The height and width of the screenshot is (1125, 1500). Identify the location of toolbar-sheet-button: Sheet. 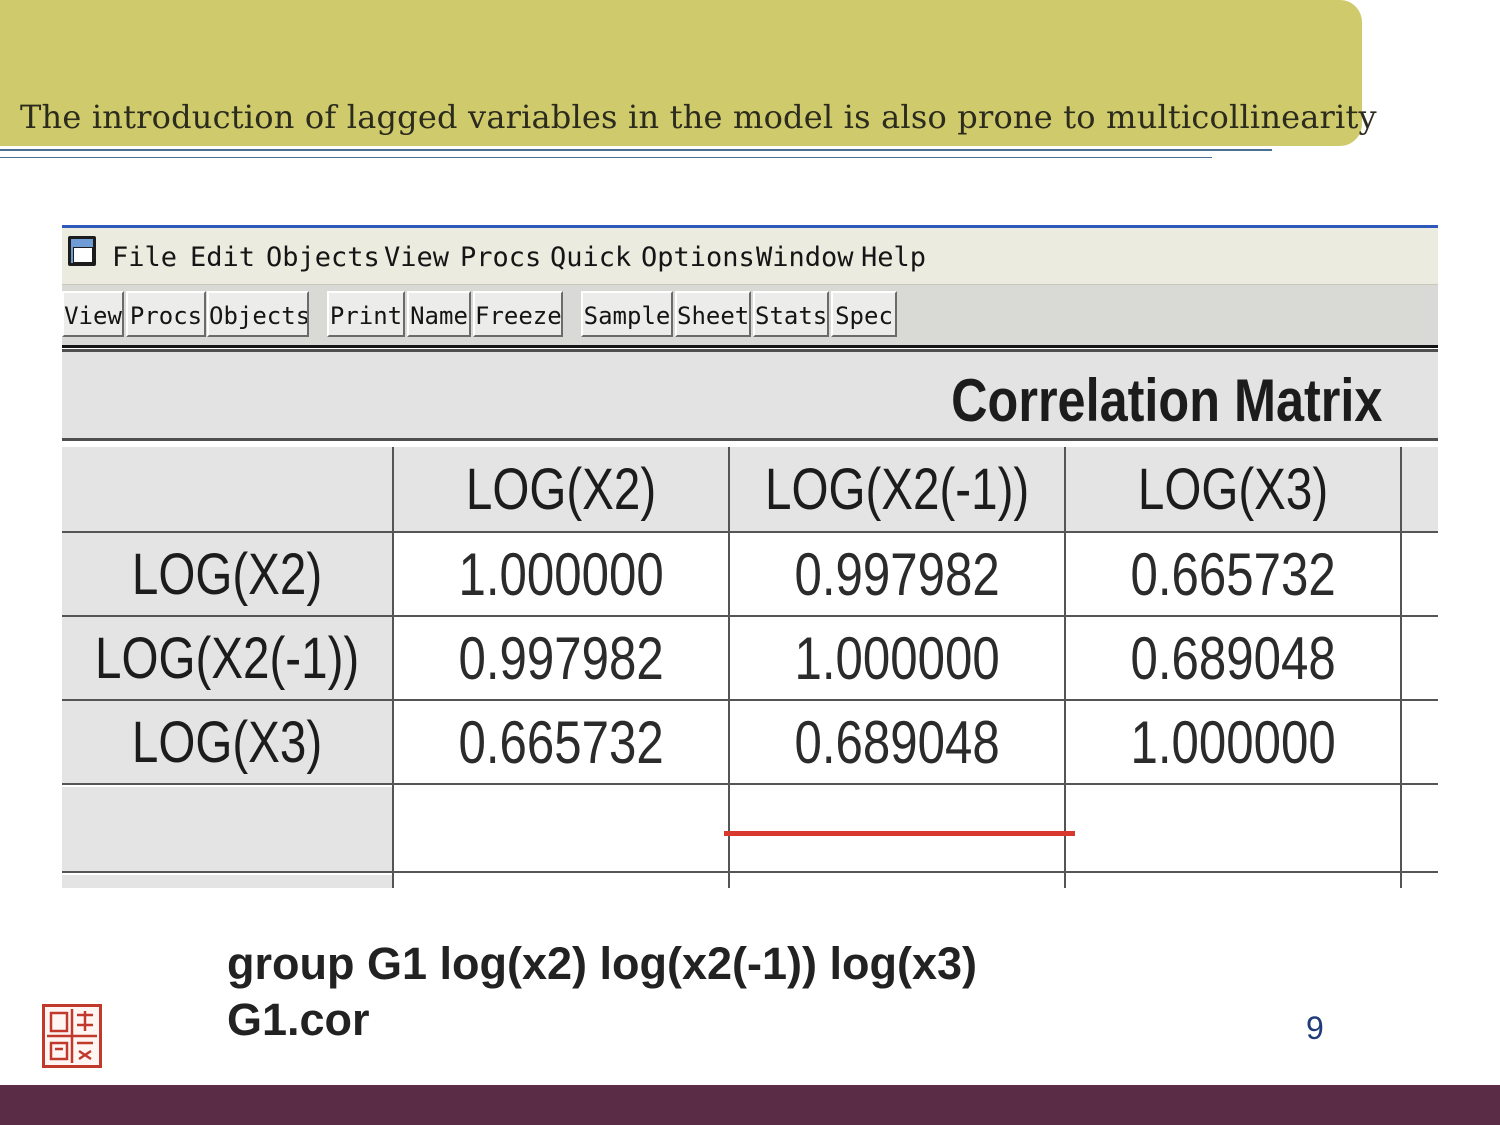
(713, 314).